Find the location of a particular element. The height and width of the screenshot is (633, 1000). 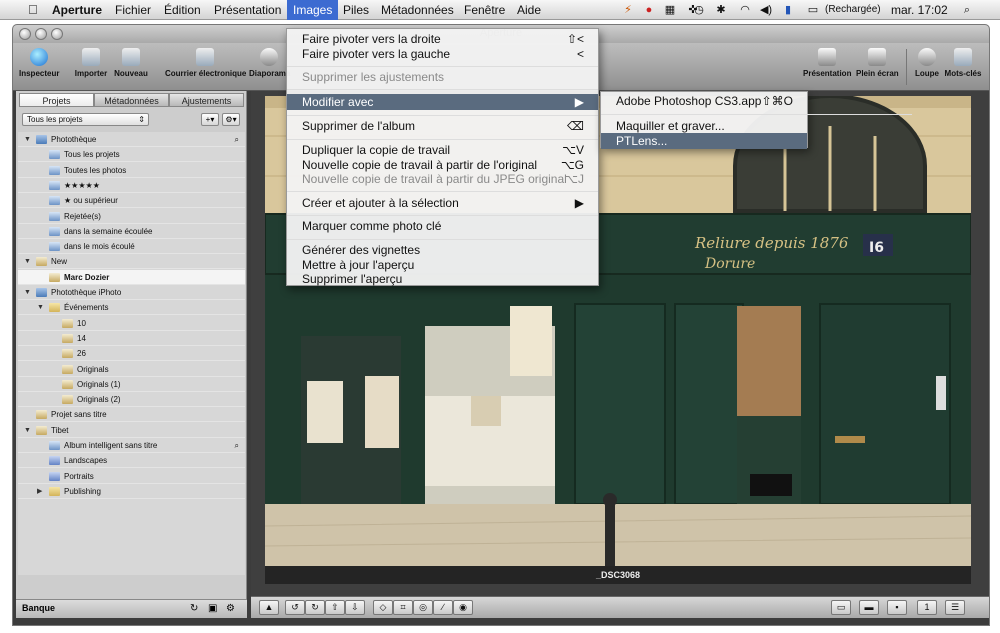

menu-item: Mettre à jour l'aperçu is located at coordinates (442, 265).